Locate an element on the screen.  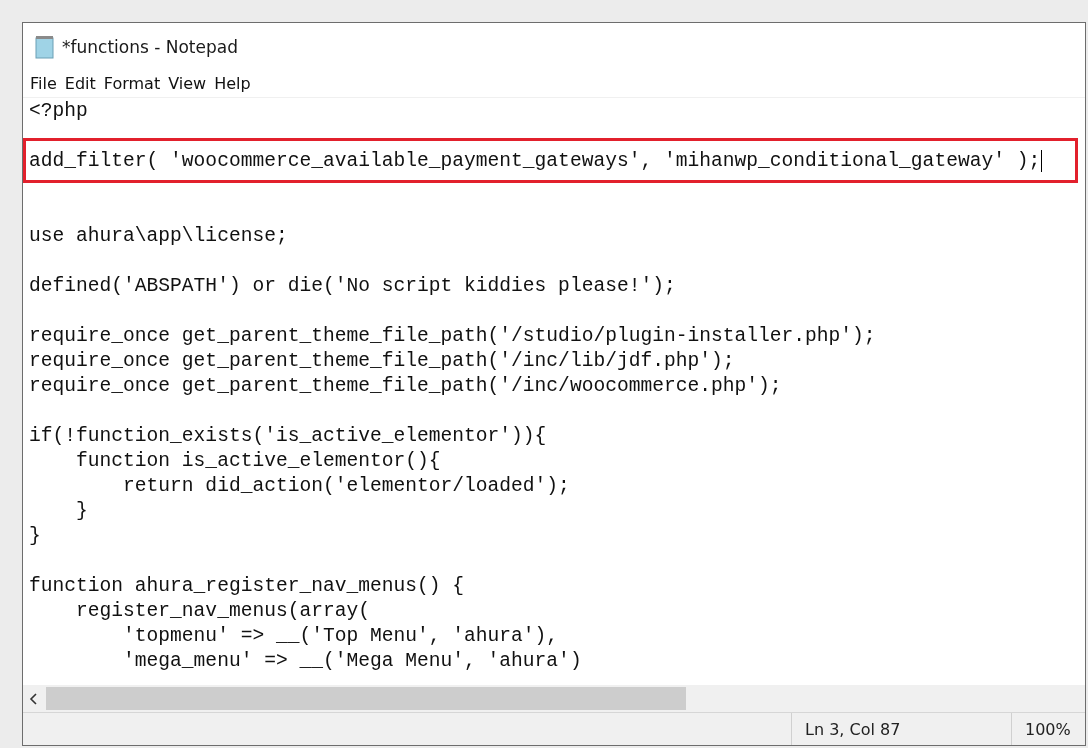
code-line: if(!function_exists('is_active_elementor')){ is located at coordinates (288, 436).